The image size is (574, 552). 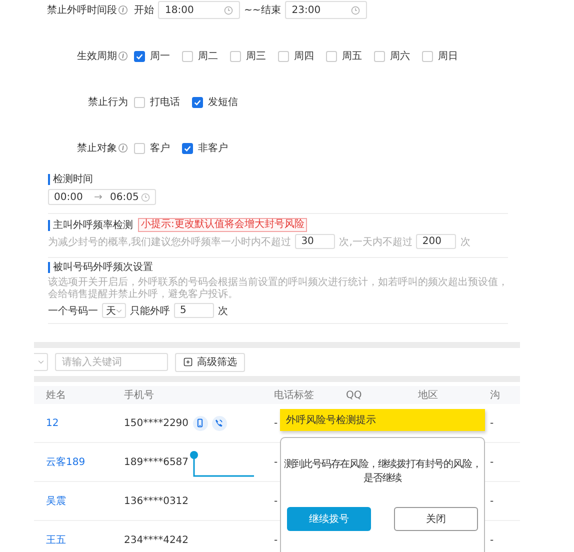 I want to click on description-text: 该选项开关开启后，外呼联系的号码会根据当前设置的呼叫频次进行统计，如若呼叫的频次超出预设值，会给销售提醒并禁止外呼，避免客户投诉。, so click(x=278, y=289).